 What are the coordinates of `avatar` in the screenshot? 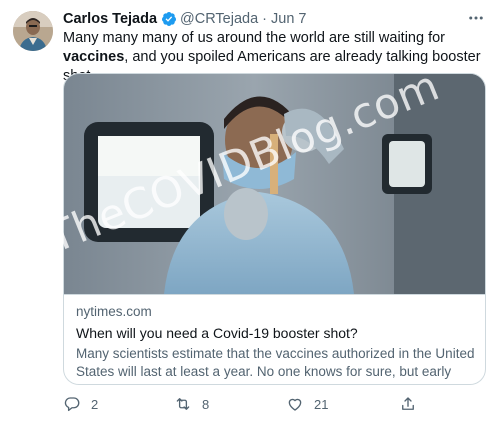 It's located at (33, 31).